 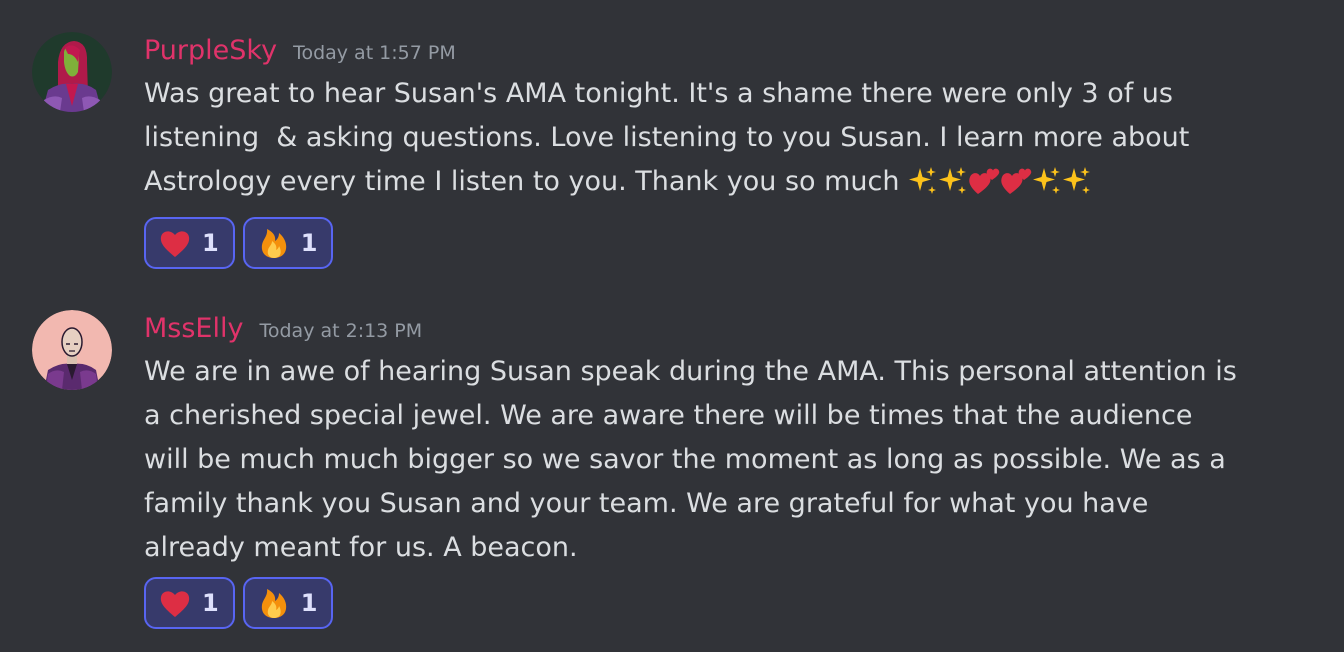 I want to click on timestamp: Today at 2:13 PM, so click(x=340, y=331).